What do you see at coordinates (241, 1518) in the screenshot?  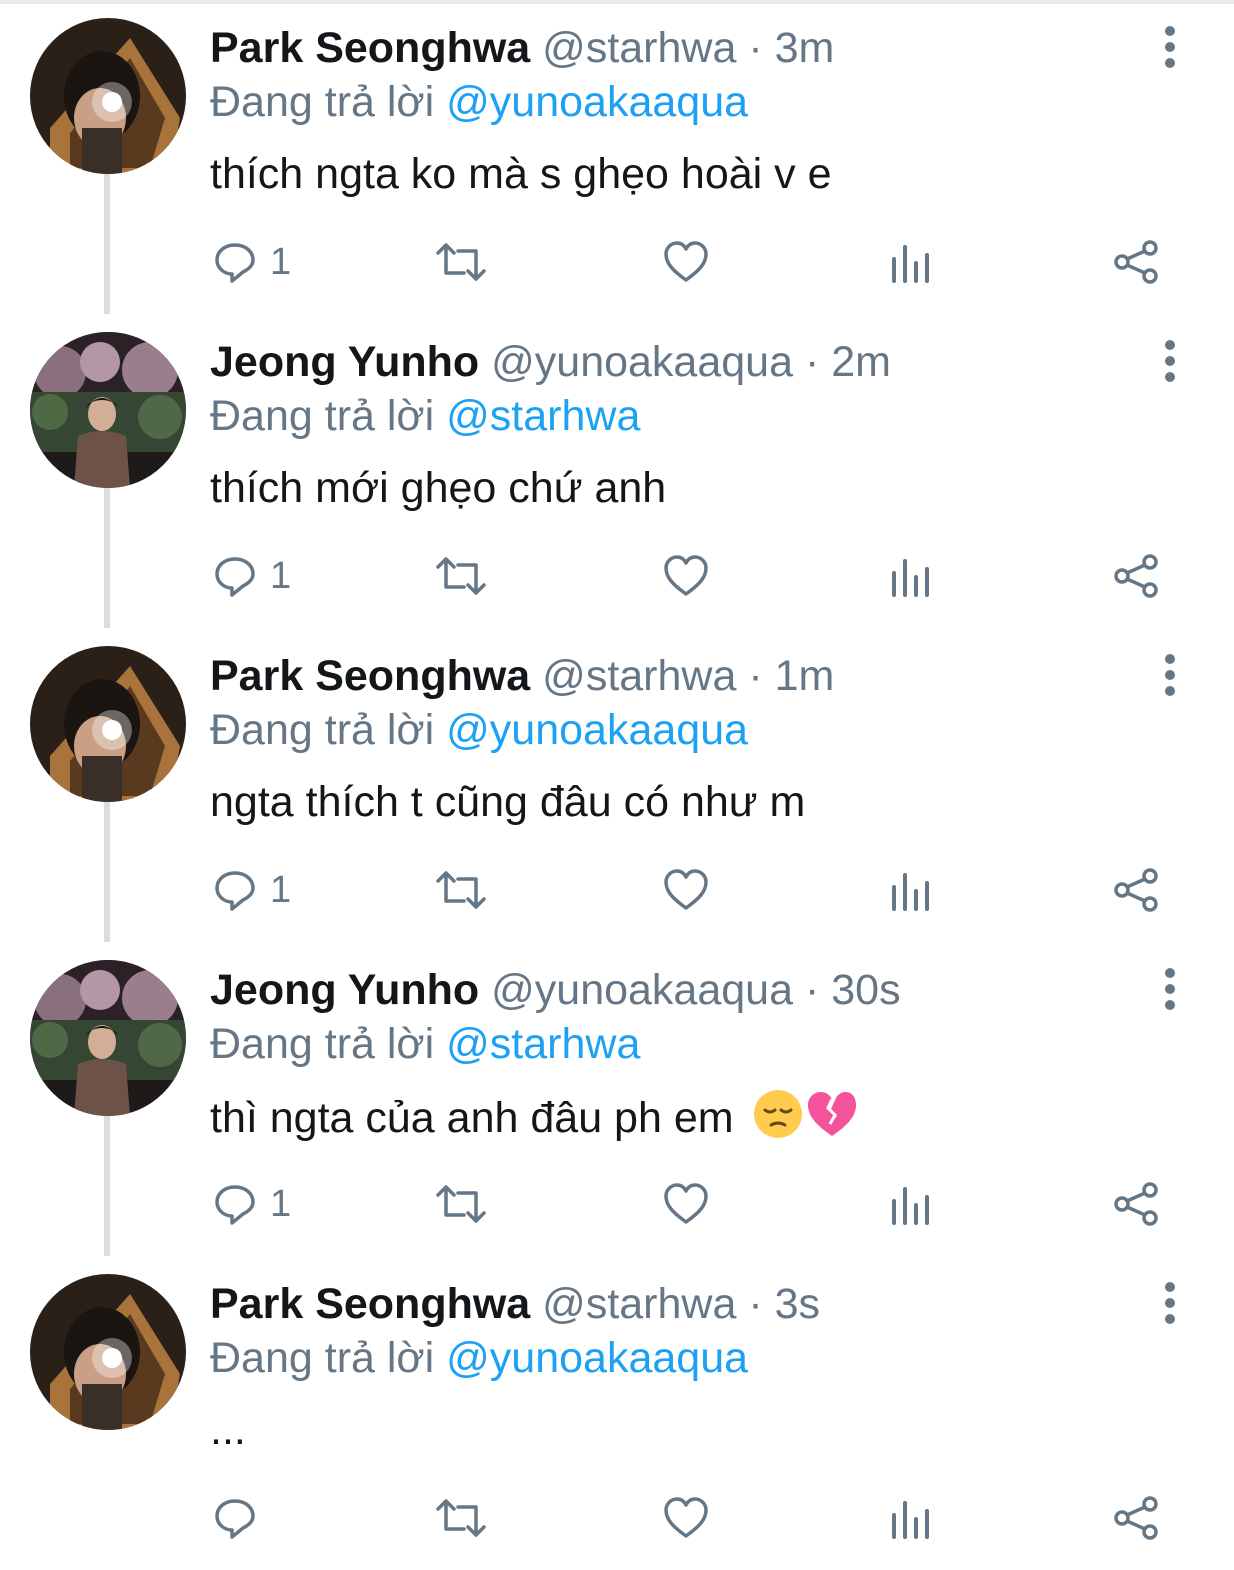 I see `reply-button` at bounding box center [241, 1518].